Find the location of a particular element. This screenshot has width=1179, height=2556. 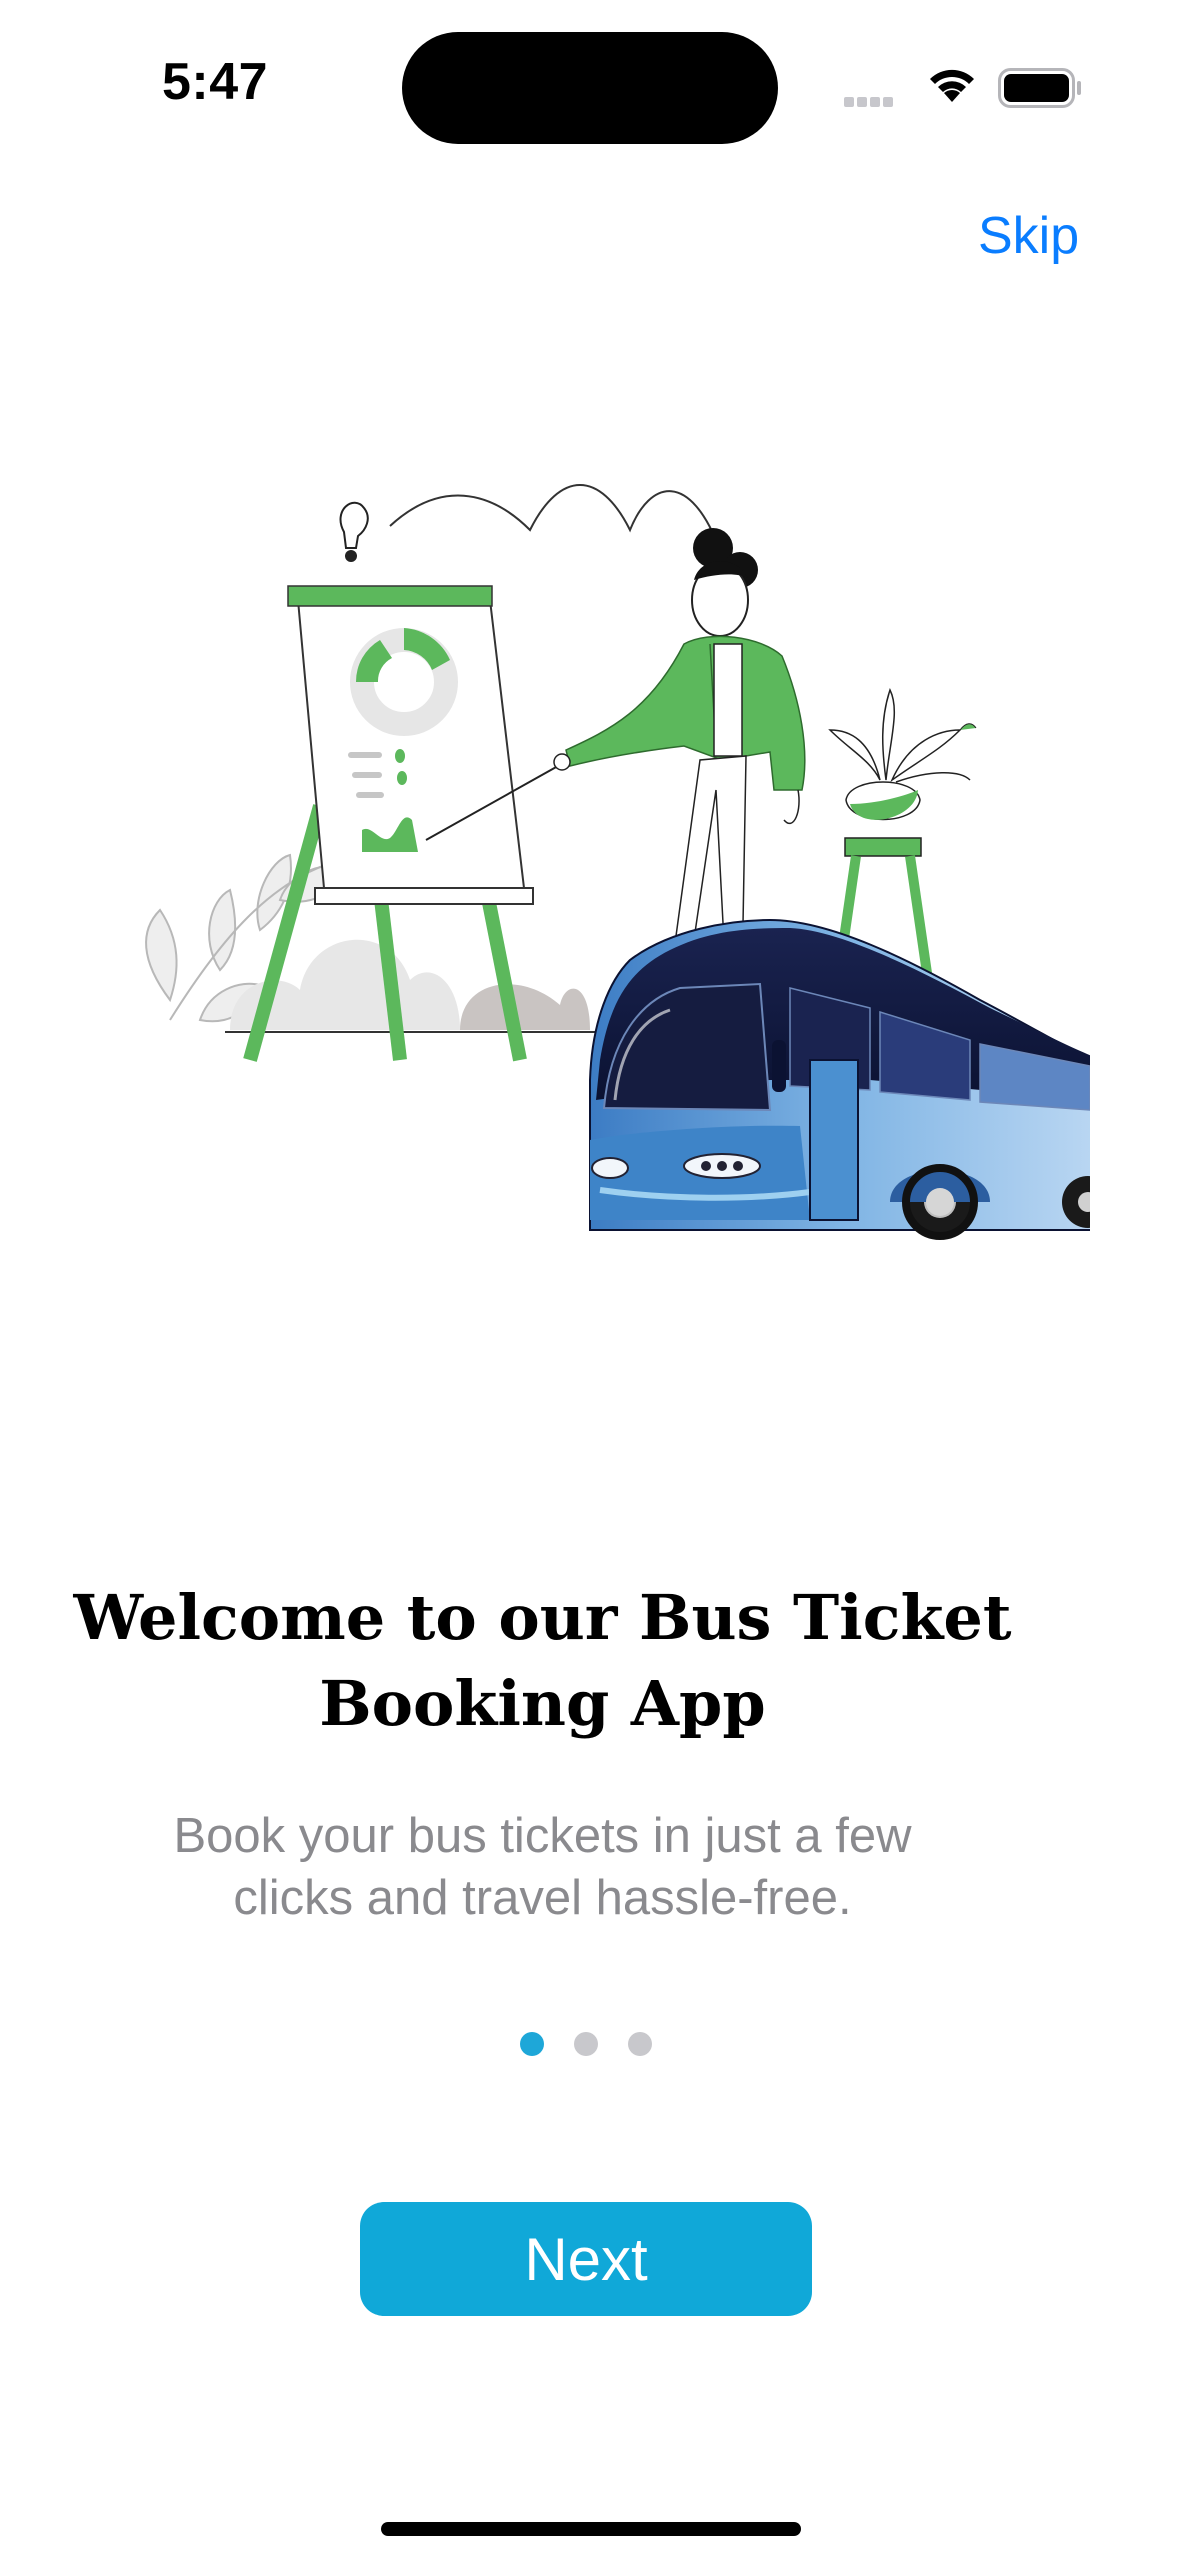

lightbulb-icon is located at coordinates (354, 531).